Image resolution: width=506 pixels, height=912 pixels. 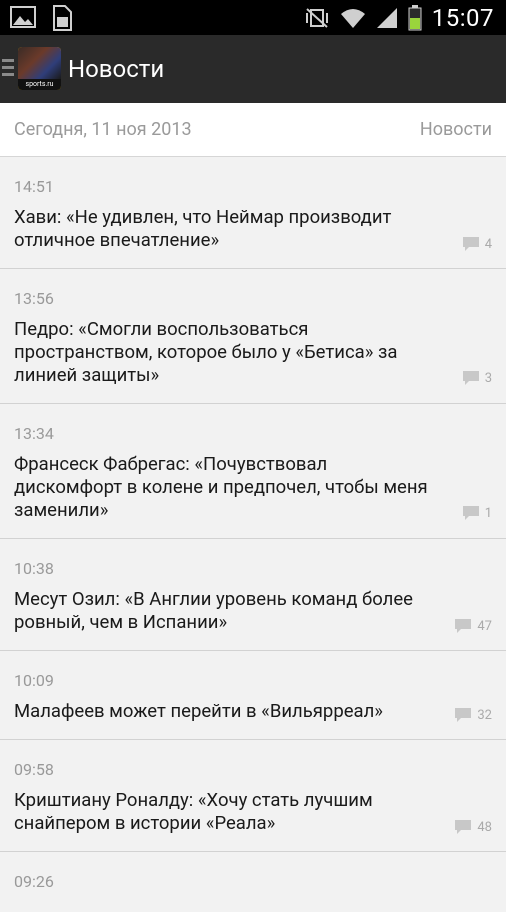 What do you see at coordinates (455, 129) in the screenshot?
I see `section-label: Новости` at bounding box center [455, 129].